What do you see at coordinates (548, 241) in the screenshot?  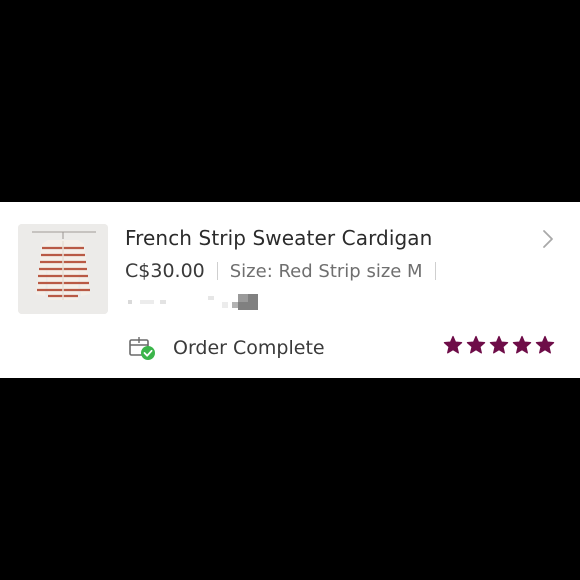 I see `chevron-right-icon` at bounding box center [548, 241].